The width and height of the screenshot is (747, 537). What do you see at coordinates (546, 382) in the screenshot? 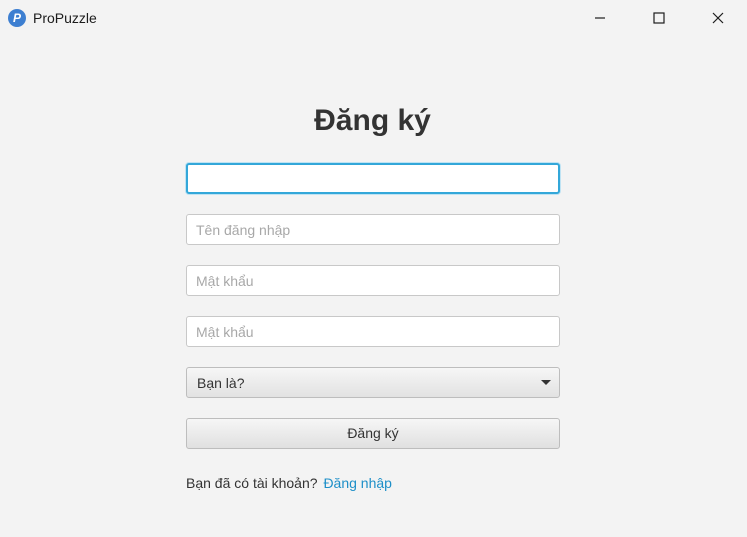
I see `chevron-down-icon` at bounding box center [546, 382].